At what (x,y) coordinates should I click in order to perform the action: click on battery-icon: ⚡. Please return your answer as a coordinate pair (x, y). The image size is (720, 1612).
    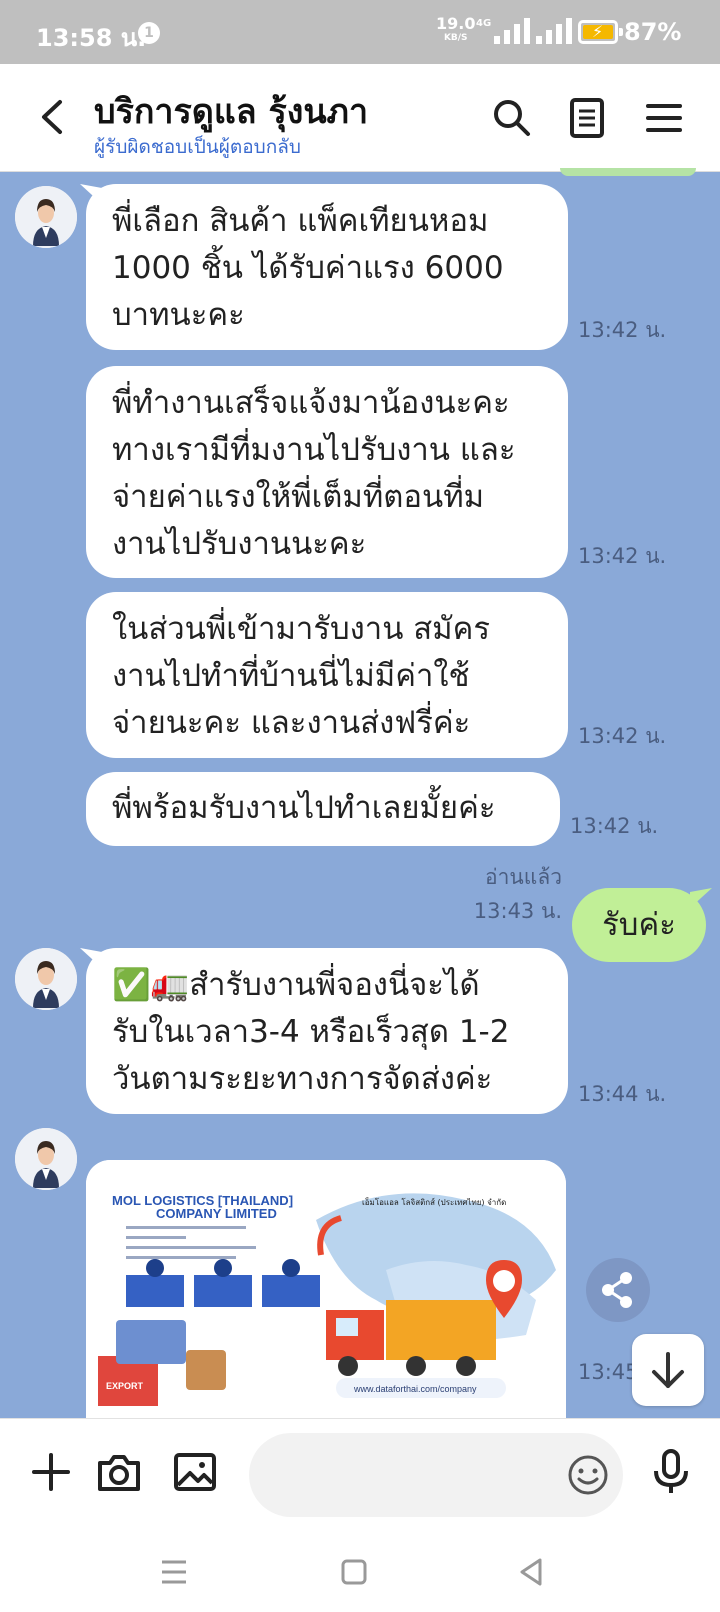
    Looking at the image, I should click on (600, 32).